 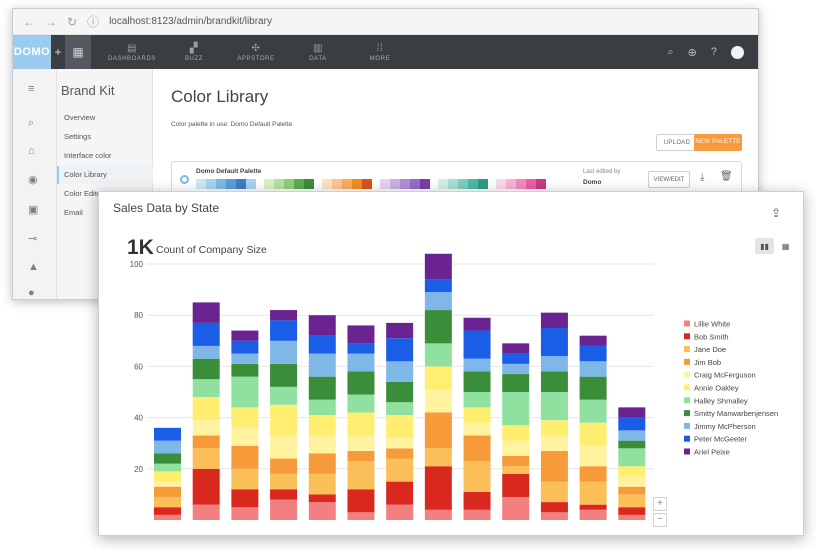 What do you see at coordinates (716, 388) in the screenshot?
I see `legend-label: Annie Oakley` at bounding box center [716, 388].